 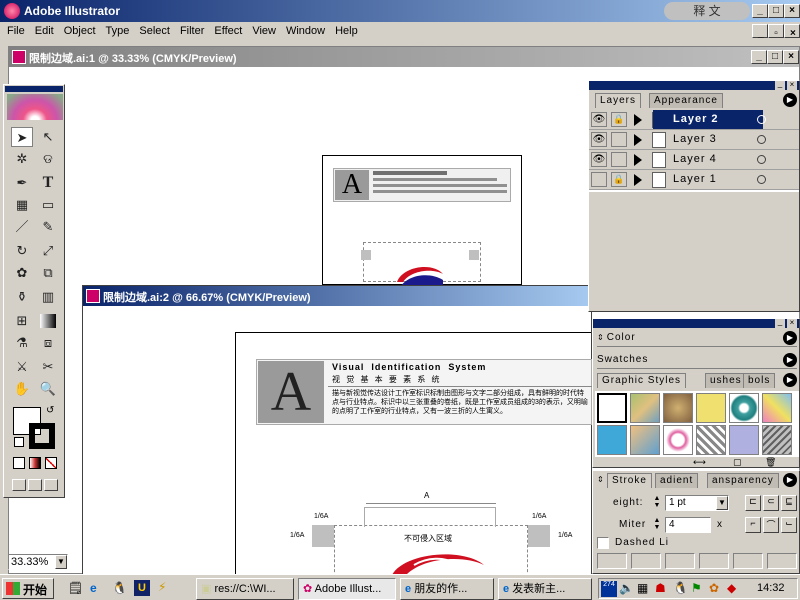 I want to click on tab-appearance: Appearance, so click(x=686, y=100).